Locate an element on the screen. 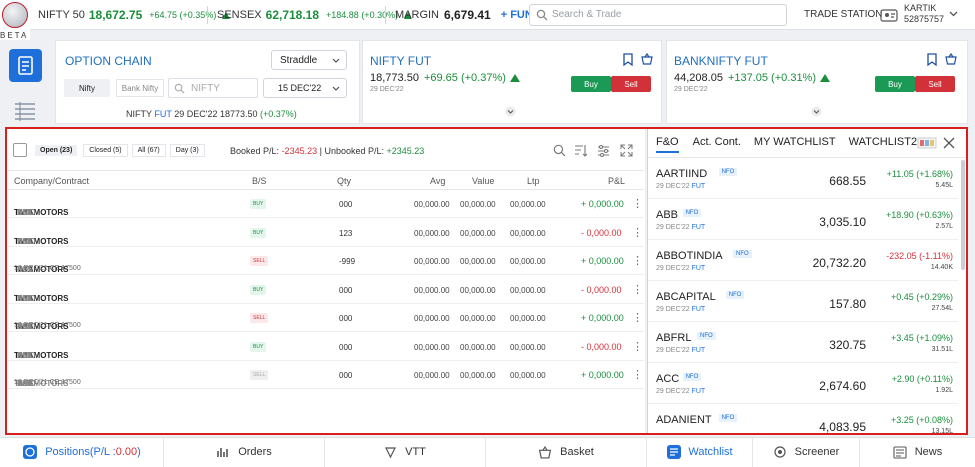 This screenshot has width=975, height=467. chevron-down-icon is located at coordinates (953, 14).